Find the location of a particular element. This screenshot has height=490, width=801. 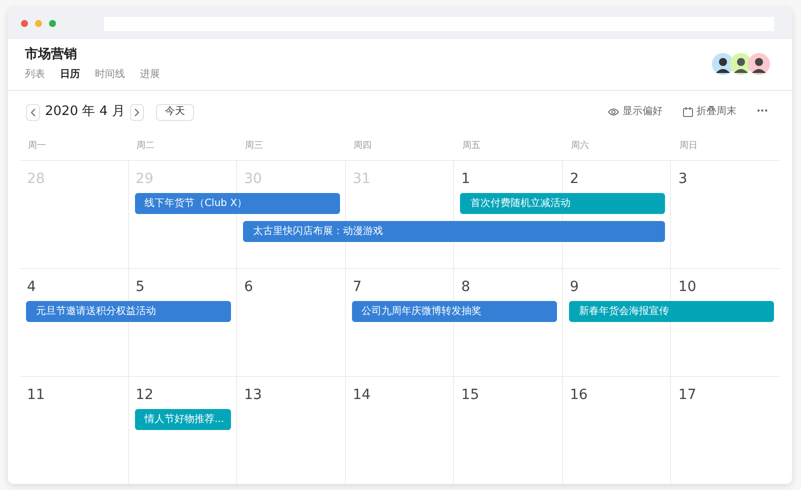

event-bar: 太古里快闪店布展：动漫游戏 is located at coordinates (454, 231).